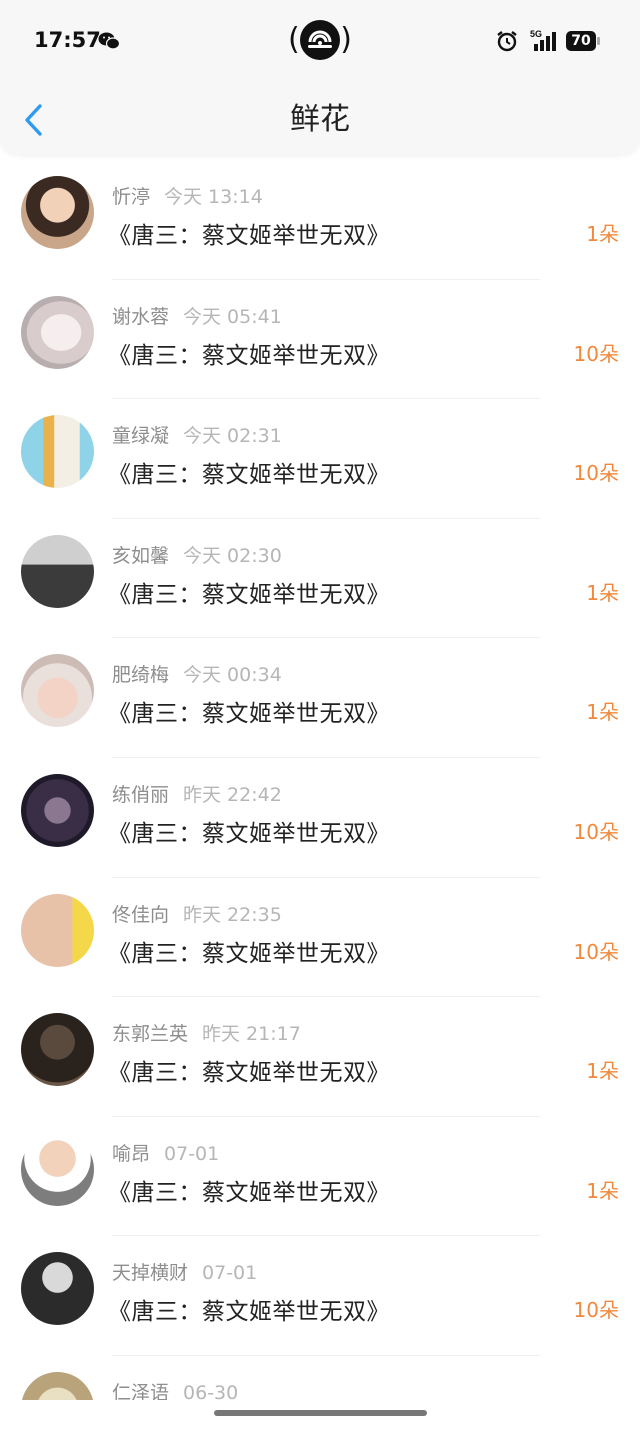 Image resolution: width=640 pixels, height=1429 pixels. What do you see at coordinates (320, 579) in the screenshot?
I see `list-item: 亥如馨 今天 02:30 《唐三：蔡文姬举世无双》 1朵` at bounding box center [320, 579].